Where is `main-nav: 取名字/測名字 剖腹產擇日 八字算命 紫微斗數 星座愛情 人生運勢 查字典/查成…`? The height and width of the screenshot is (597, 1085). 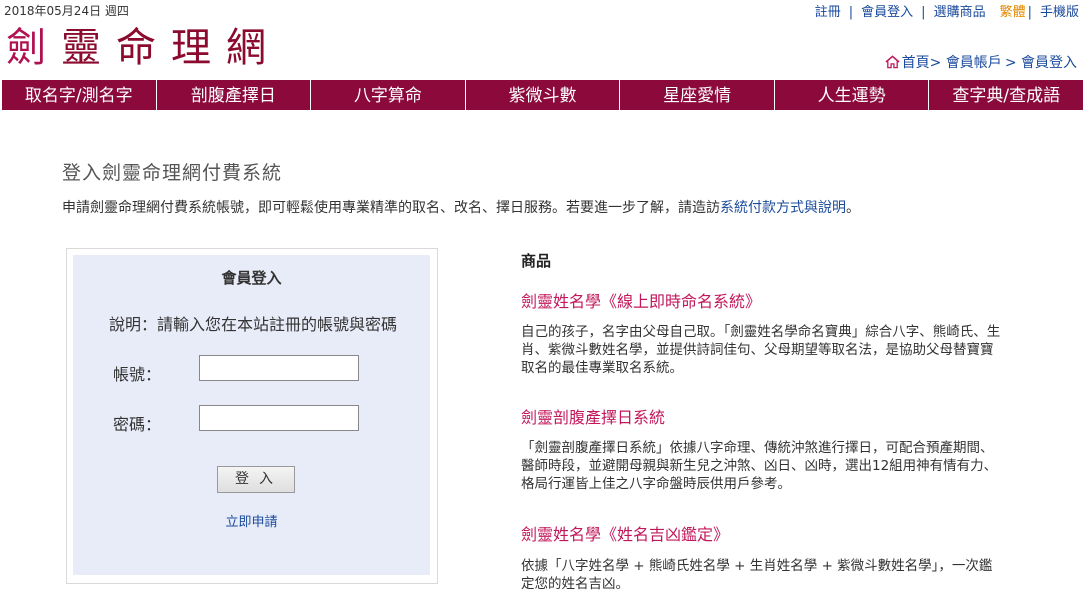 main-nav: 取名字/測名字 剖腹產擇日 八字算命 紫微斗數 星座愛情 人生運勢 查字典/查成… is located at coordinates (542, 95).